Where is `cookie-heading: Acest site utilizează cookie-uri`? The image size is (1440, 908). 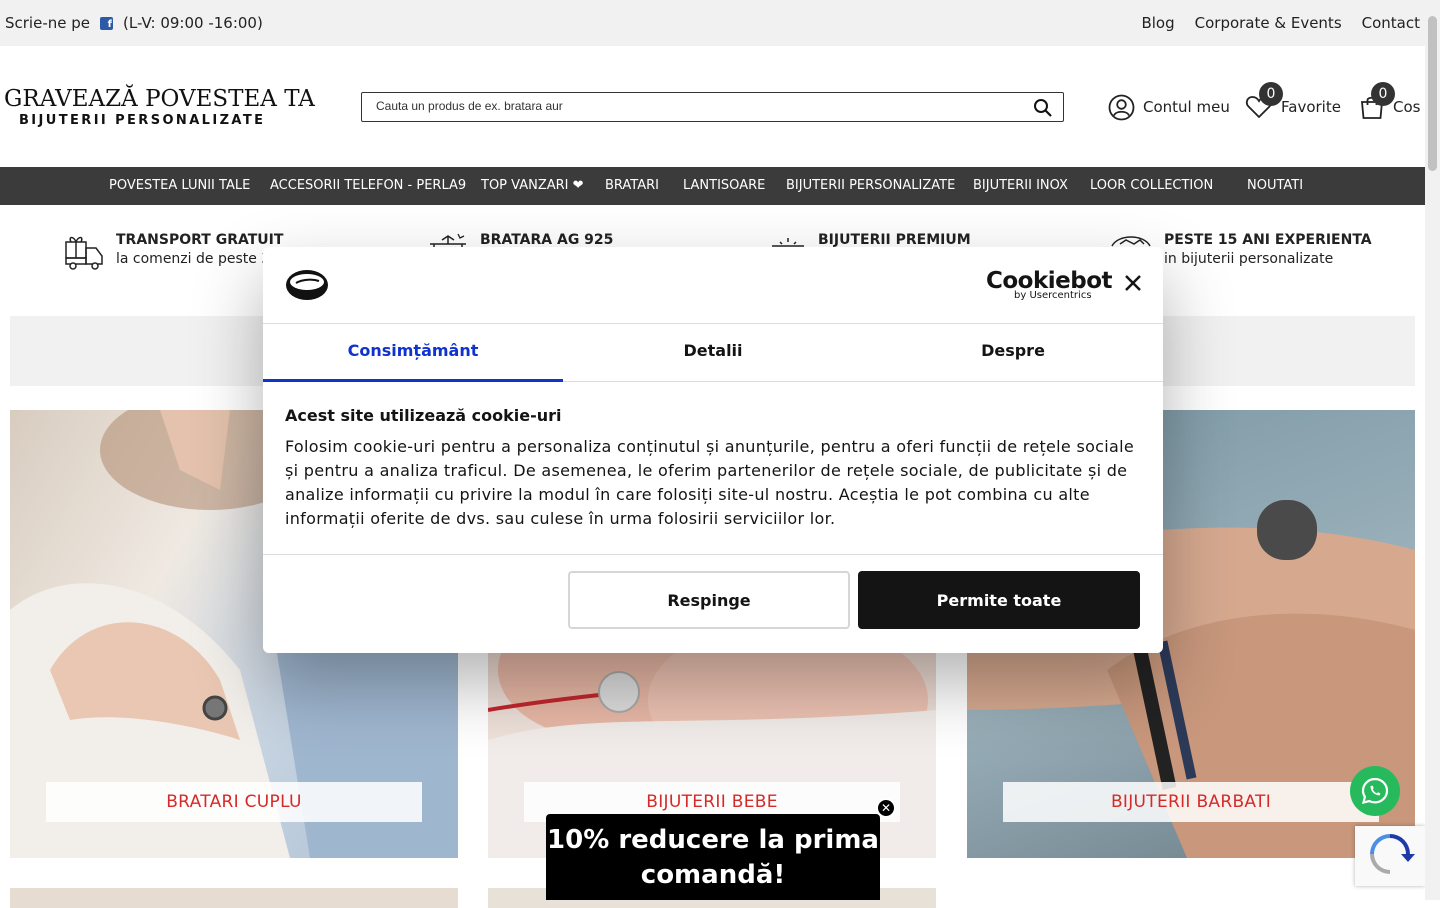 cookie-heading: Acest site utilizează cookie-uri is located at coordinates (423, 415).